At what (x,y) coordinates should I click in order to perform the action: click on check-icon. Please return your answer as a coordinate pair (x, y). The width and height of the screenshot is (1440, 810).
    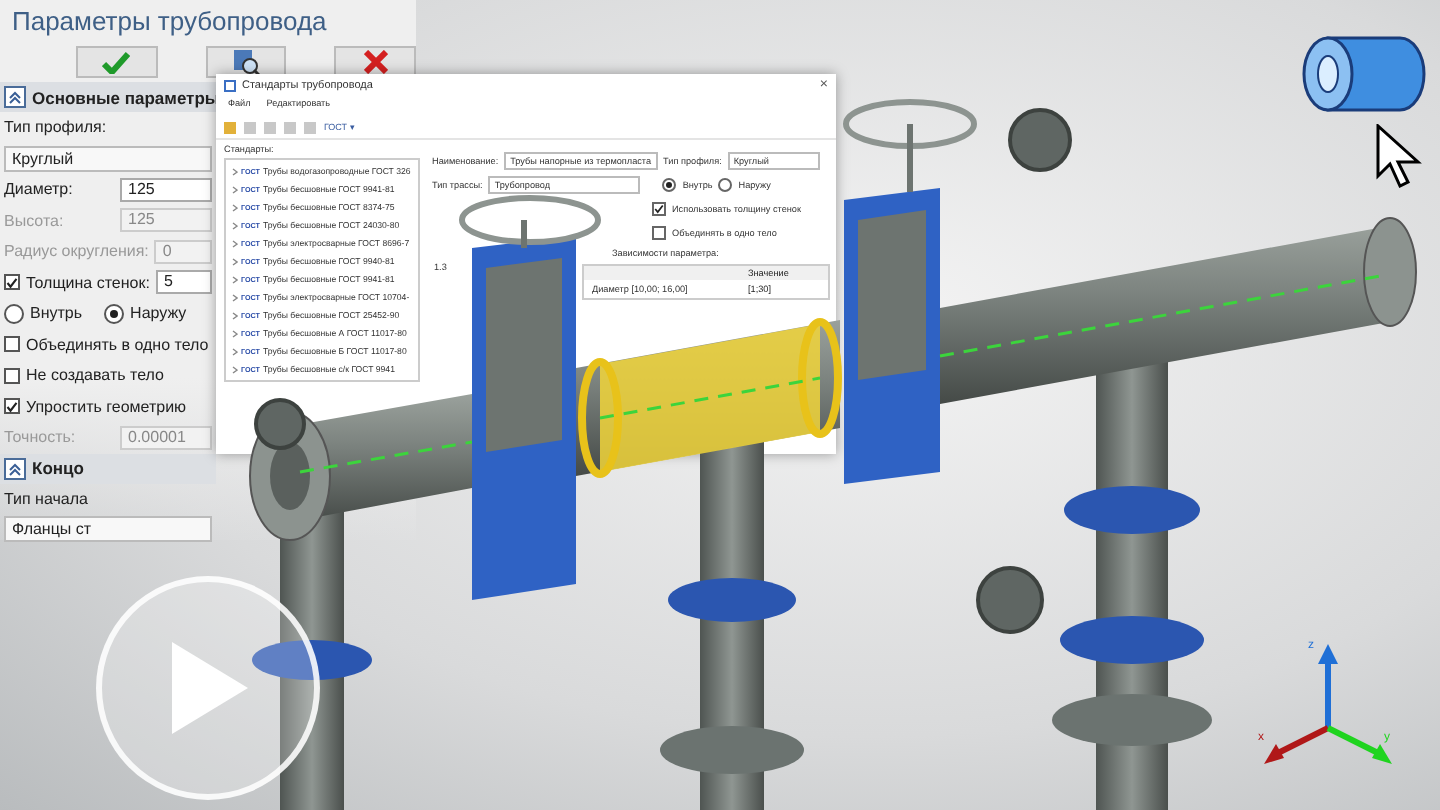
    Looking at the image, I should click on (116, 62).